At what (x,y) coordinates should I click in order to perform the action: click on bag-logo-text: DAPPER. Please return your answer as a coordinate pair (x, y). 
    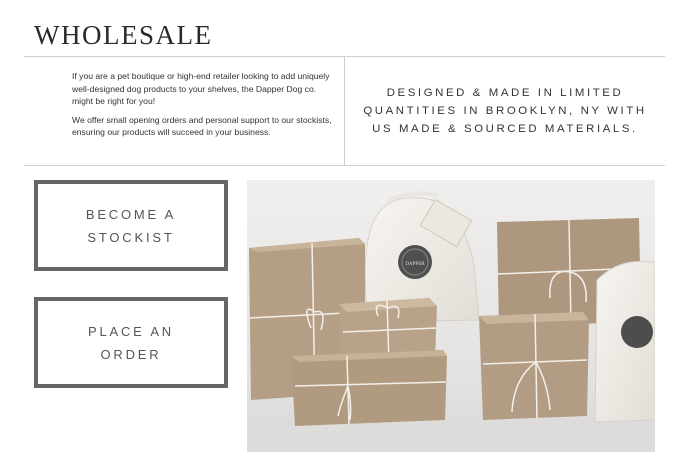
    Looking at the image, I should click on (415, 264).